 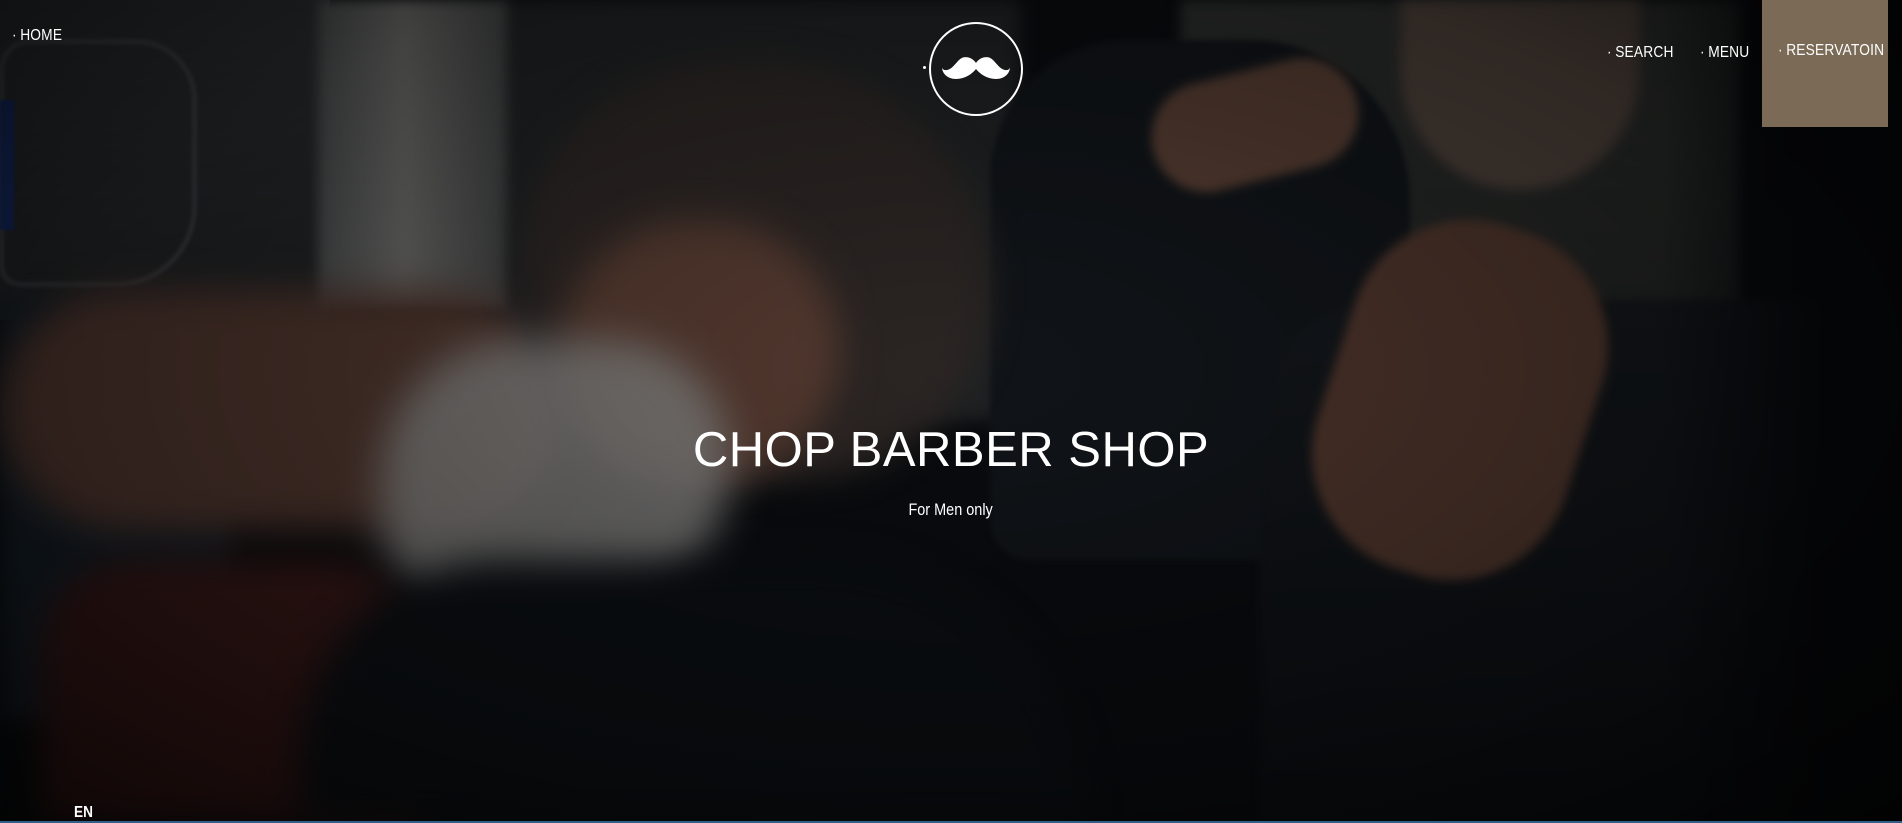 I want to click on nav-home-label: HOME, so click(x=41, y=35).